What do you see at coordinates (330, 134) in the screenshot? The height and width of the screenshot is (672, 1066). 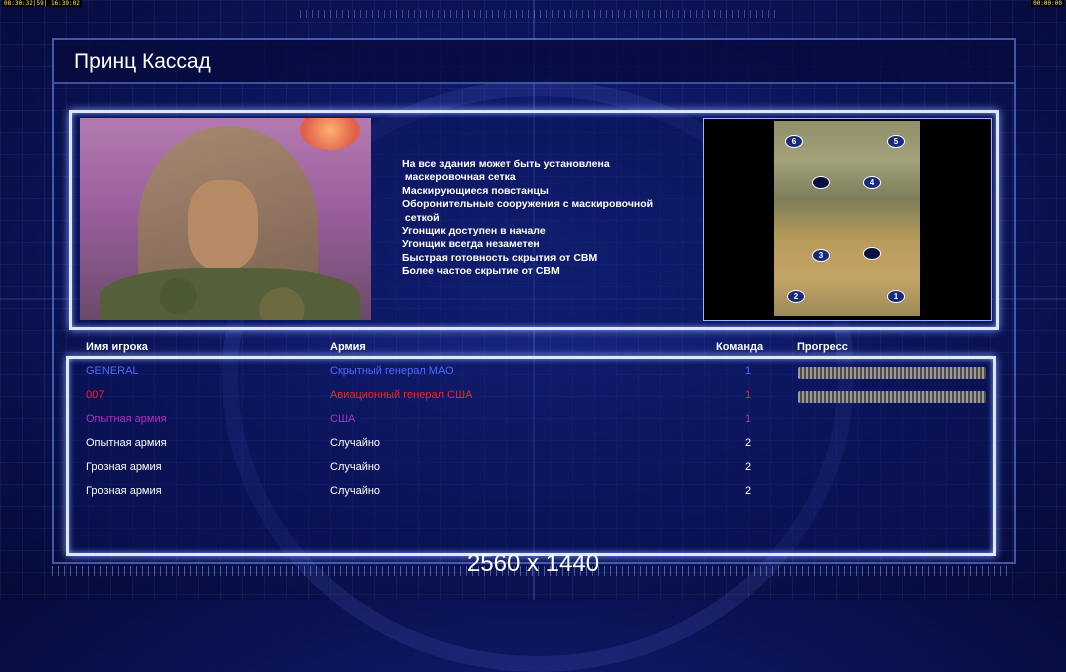 I see `sunset-sun` at bounding box center [330, 134].